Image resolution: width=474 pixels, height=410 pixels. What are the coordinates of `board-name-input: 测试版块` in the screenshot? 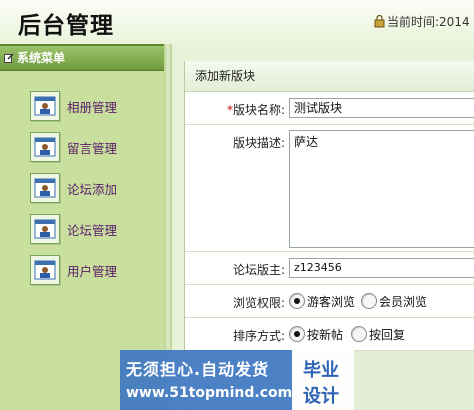 It's located at (381, 108).